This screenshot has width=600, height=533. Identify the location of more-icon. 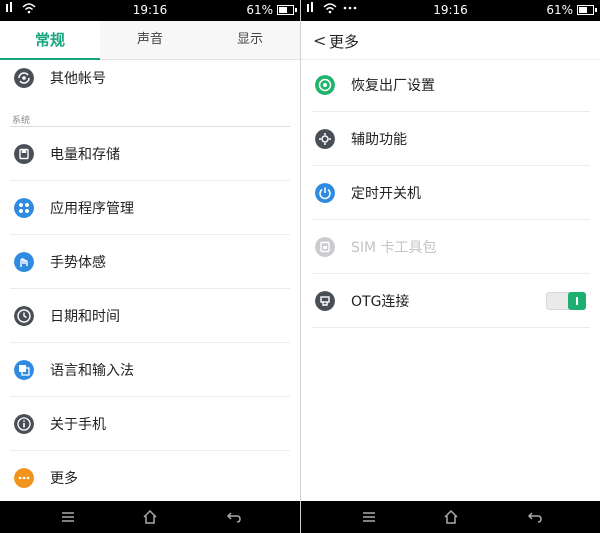
(24, 478).